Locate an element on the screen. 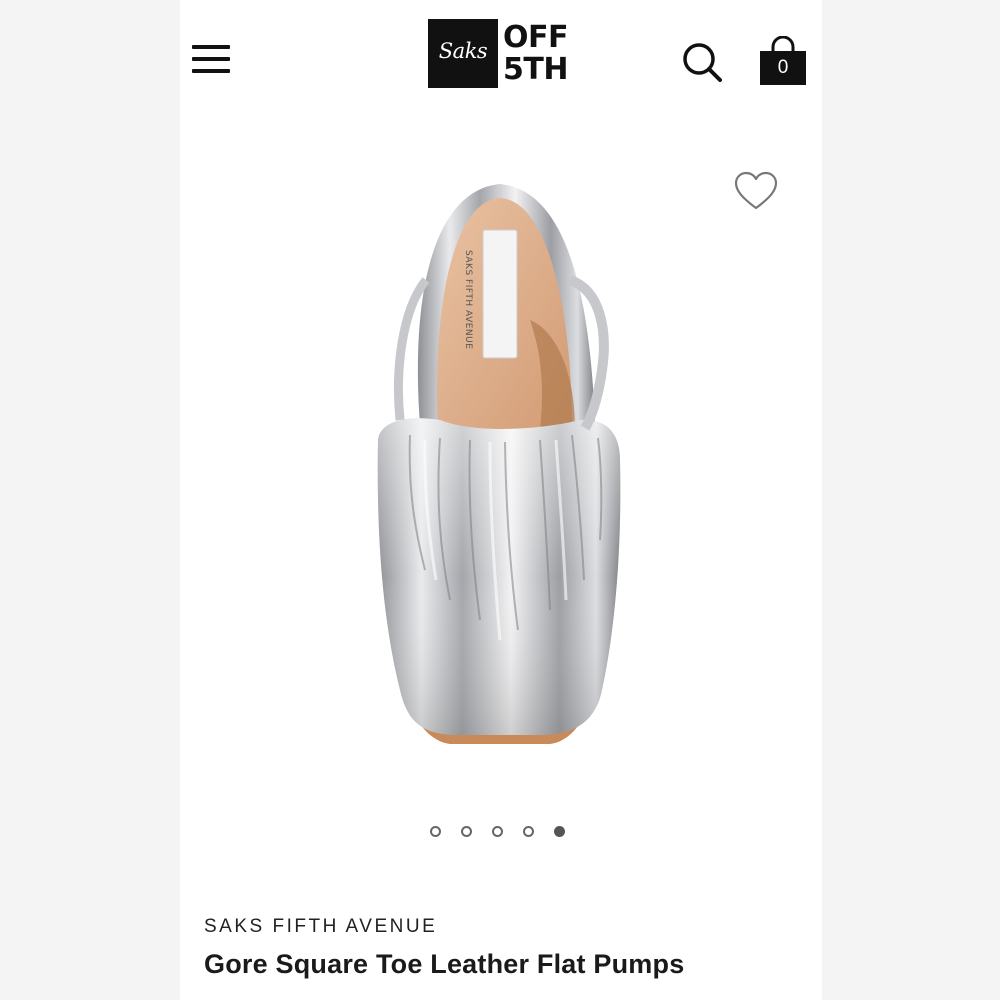 The height and width of the screenshot is (1000, 1000). shopping-bag-button: 0 is located at coordinates (783, 61).